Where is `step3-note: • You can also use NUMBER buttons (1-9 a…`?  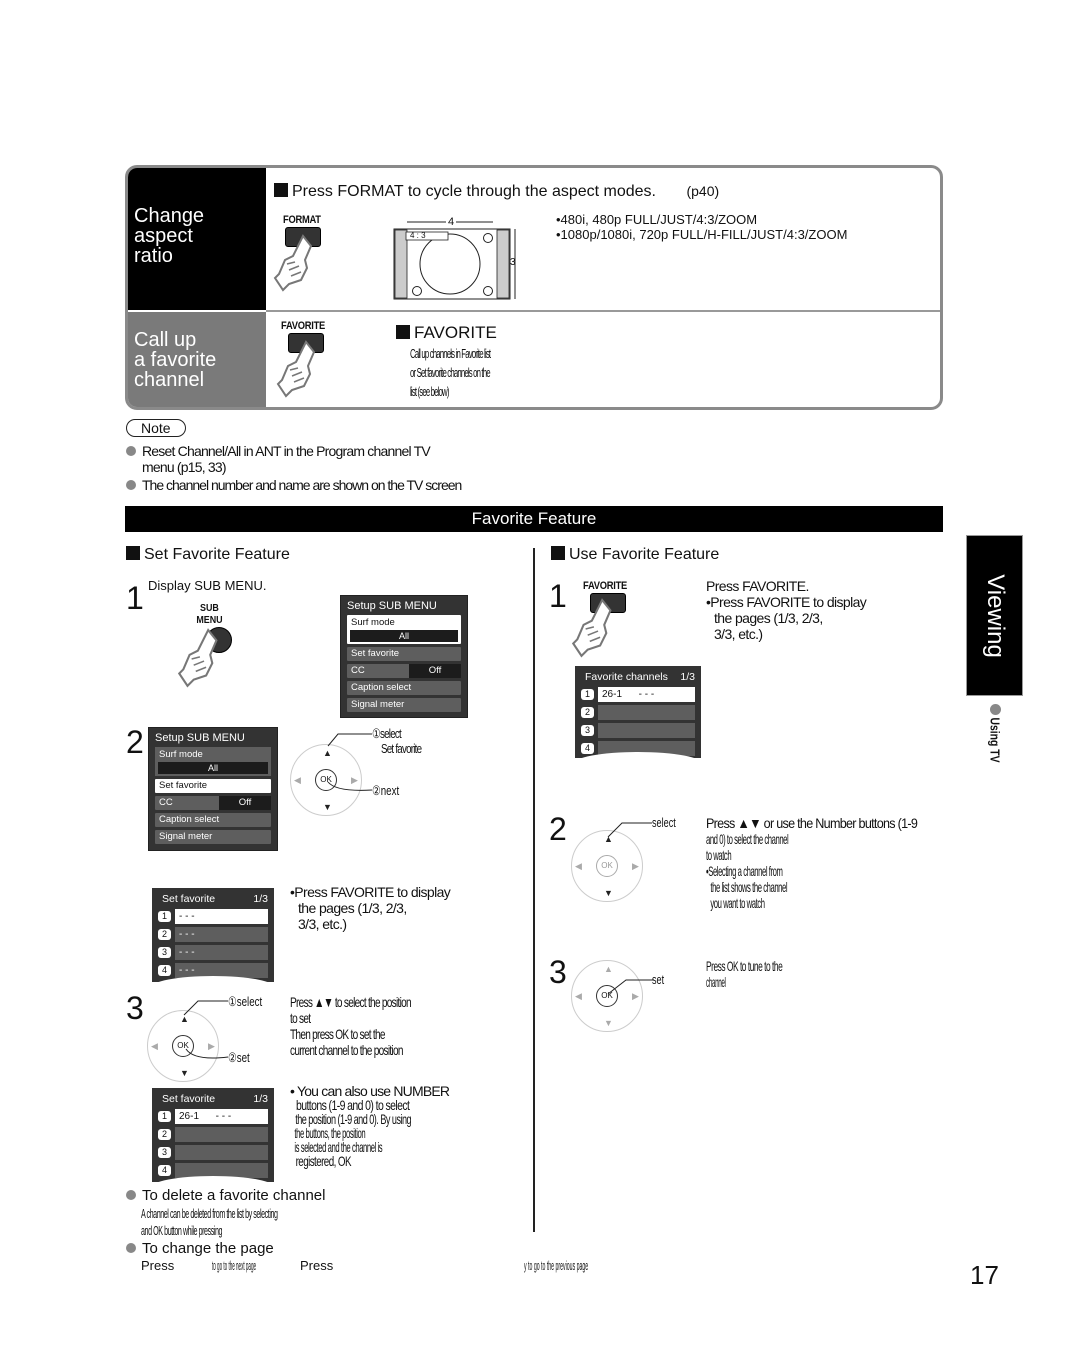 step3-note: • You can also use NUMBER buttons (1-9 a… is located at coordinates (383, 1126).